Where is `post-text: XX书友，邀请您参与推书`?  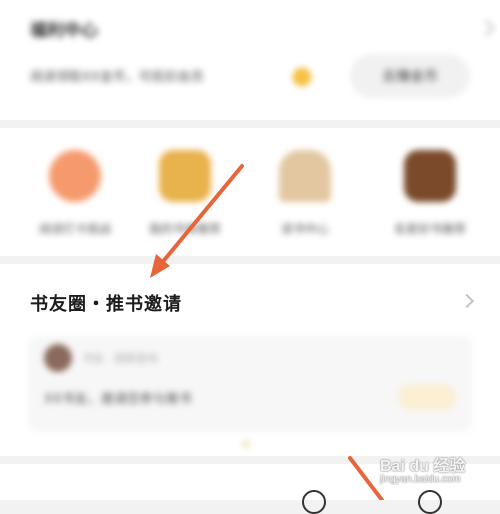 post-text: XX书友，邀请您参与推书 is located at coordinates (118, 399).